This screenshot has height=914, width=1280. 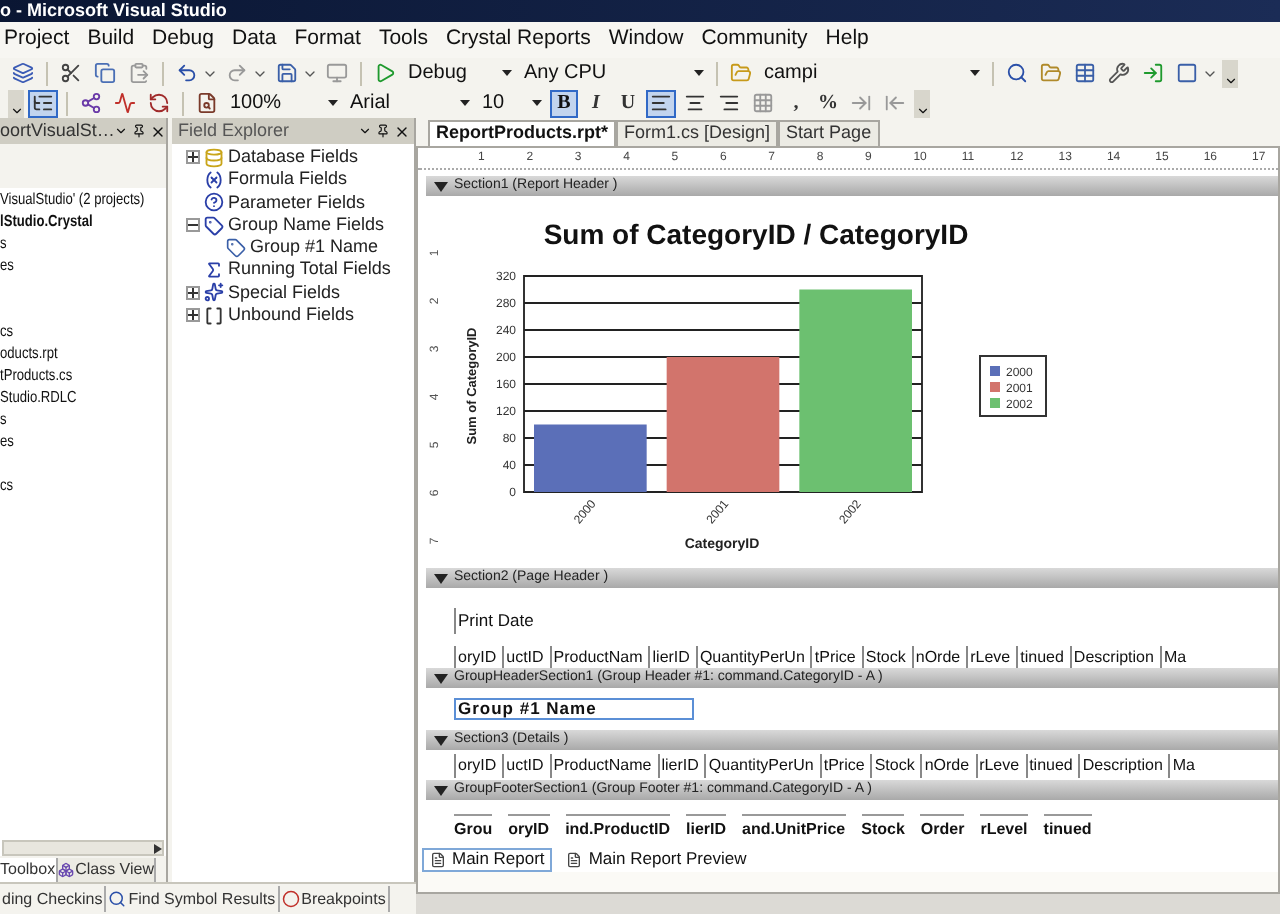 I want to click on panel-tab: Class View, so click(x=106, y=869).